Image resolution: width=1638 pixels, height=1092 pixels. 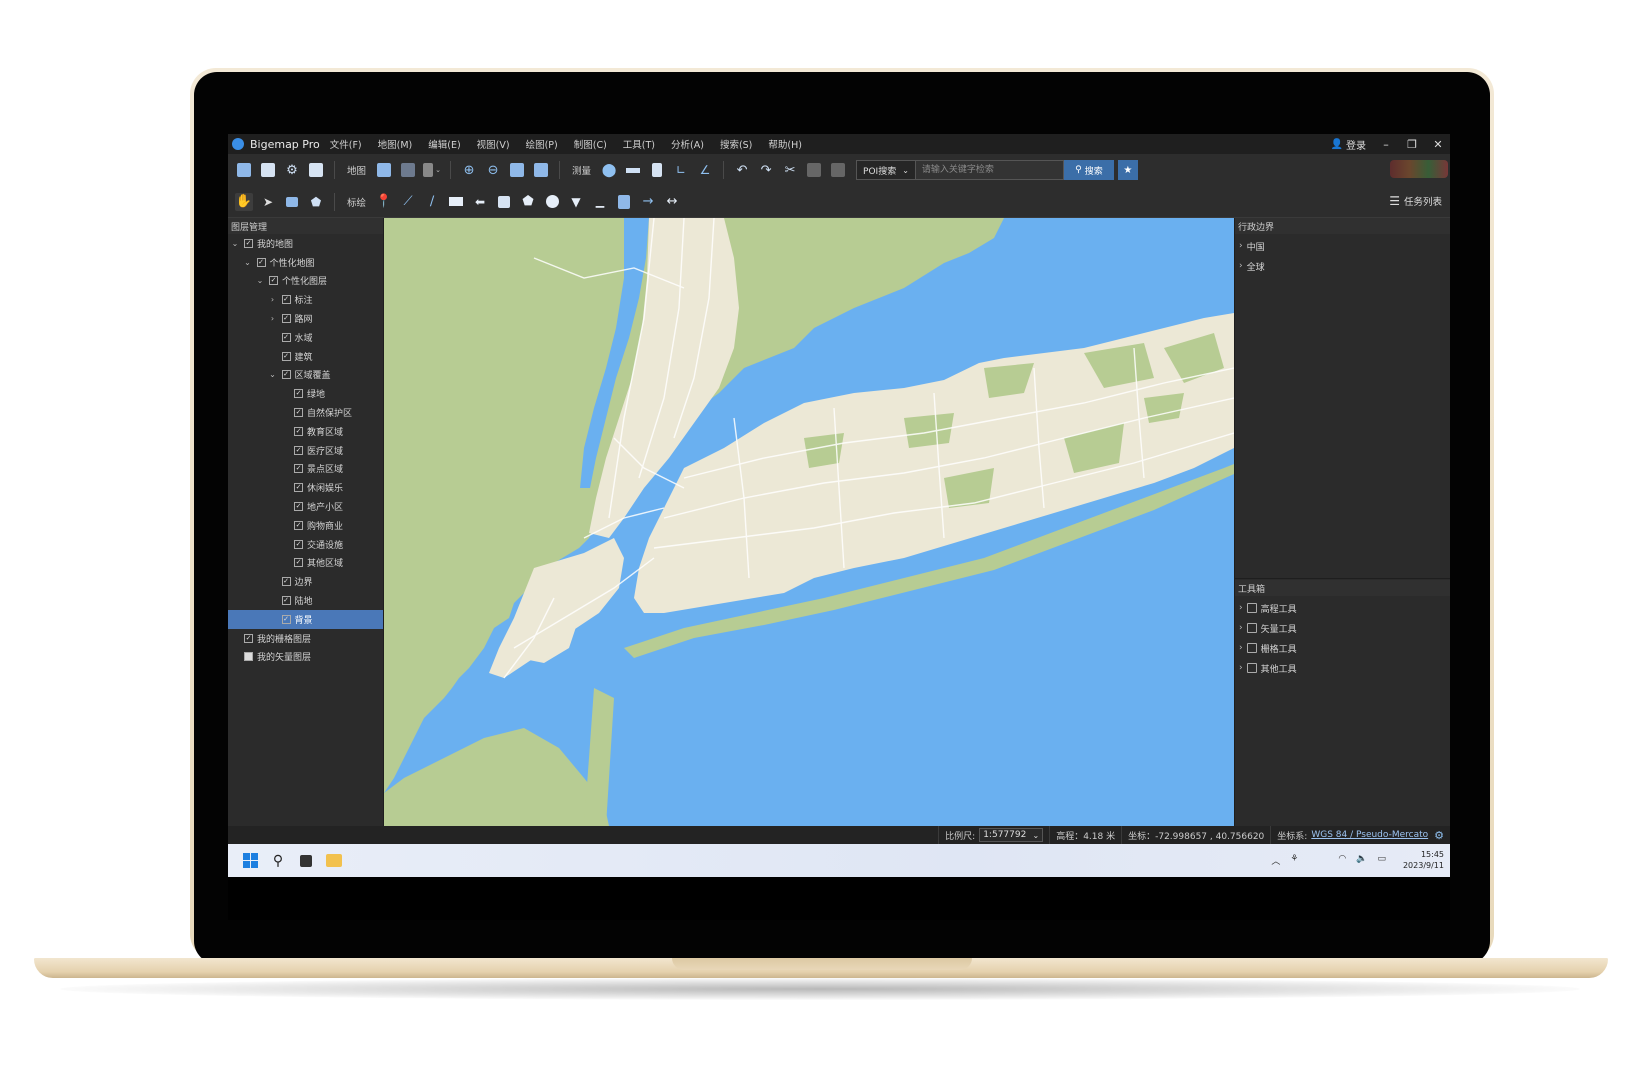 I want to click on menu-item: 编辑(E), so click(x=444, y=144).